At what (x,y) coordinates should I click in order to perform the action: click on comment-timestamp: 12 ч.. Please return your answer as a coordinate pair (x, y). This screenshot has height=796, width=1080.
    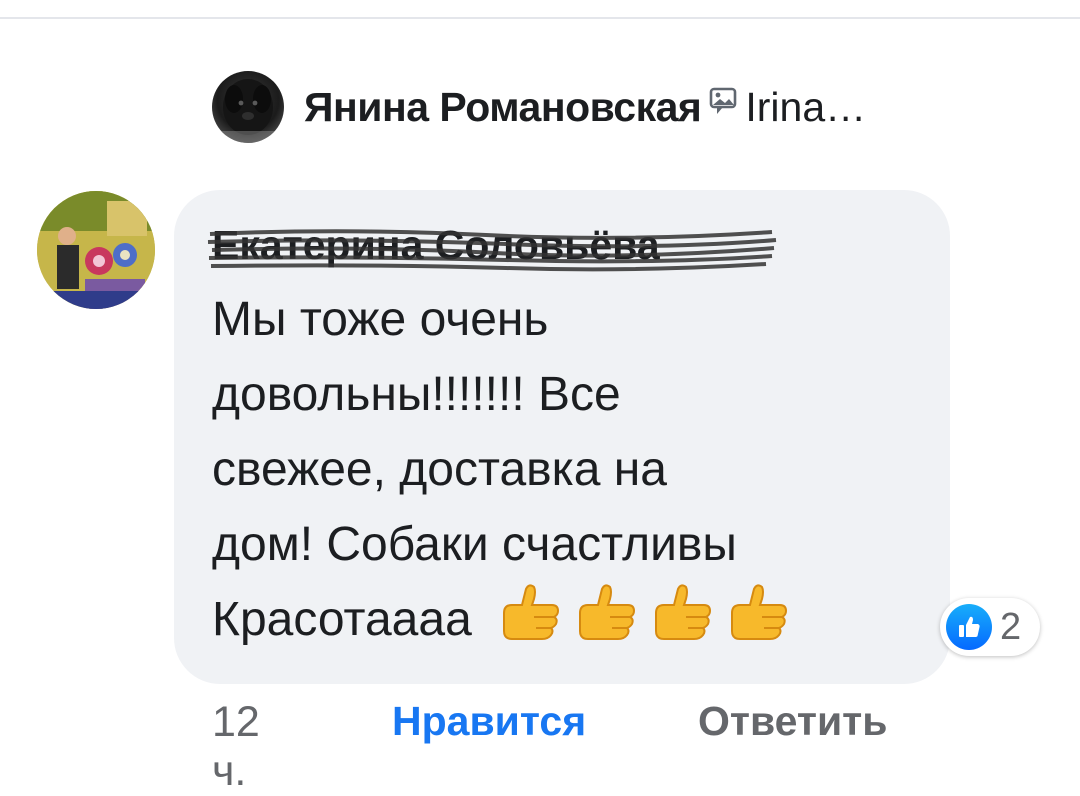
    Looking at the image, I should click on (236, 747).